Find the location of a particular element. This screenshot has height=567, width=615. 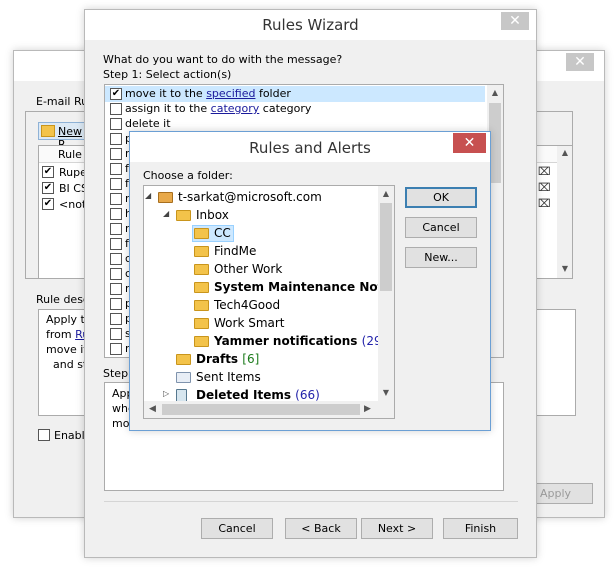

tree-item: Sent Items is located at coordinates (260, 377).